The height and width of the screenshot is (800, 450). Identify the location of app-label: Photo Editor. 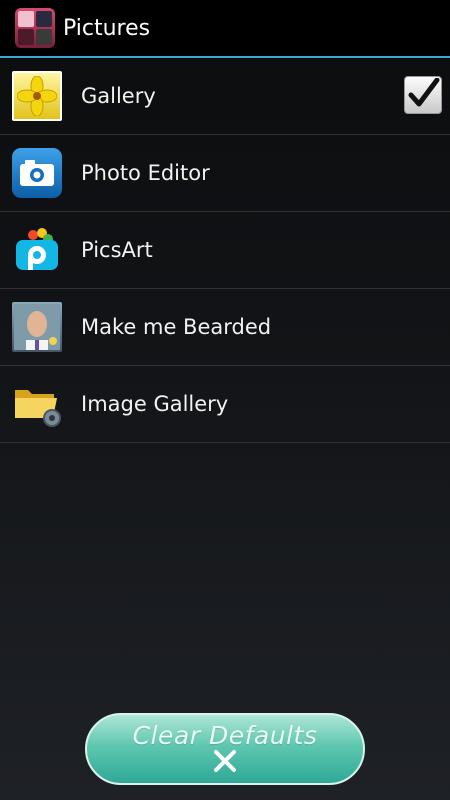
(145, 173).